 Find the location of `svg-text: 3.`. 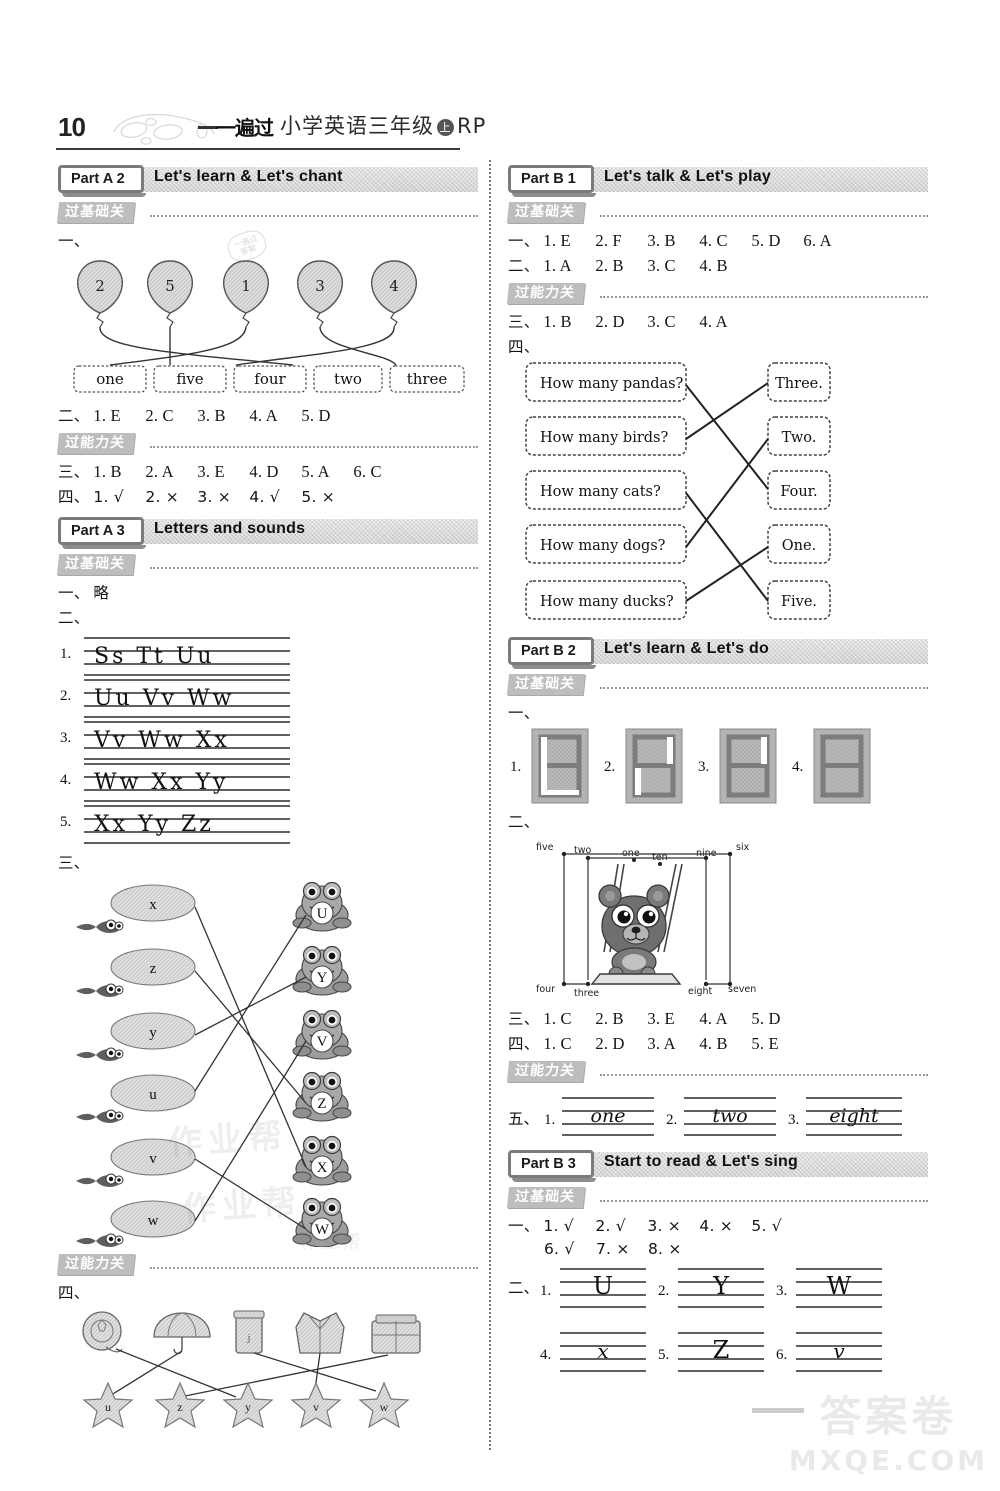

svg-text: 3. is located at coordinates (781, 1291).